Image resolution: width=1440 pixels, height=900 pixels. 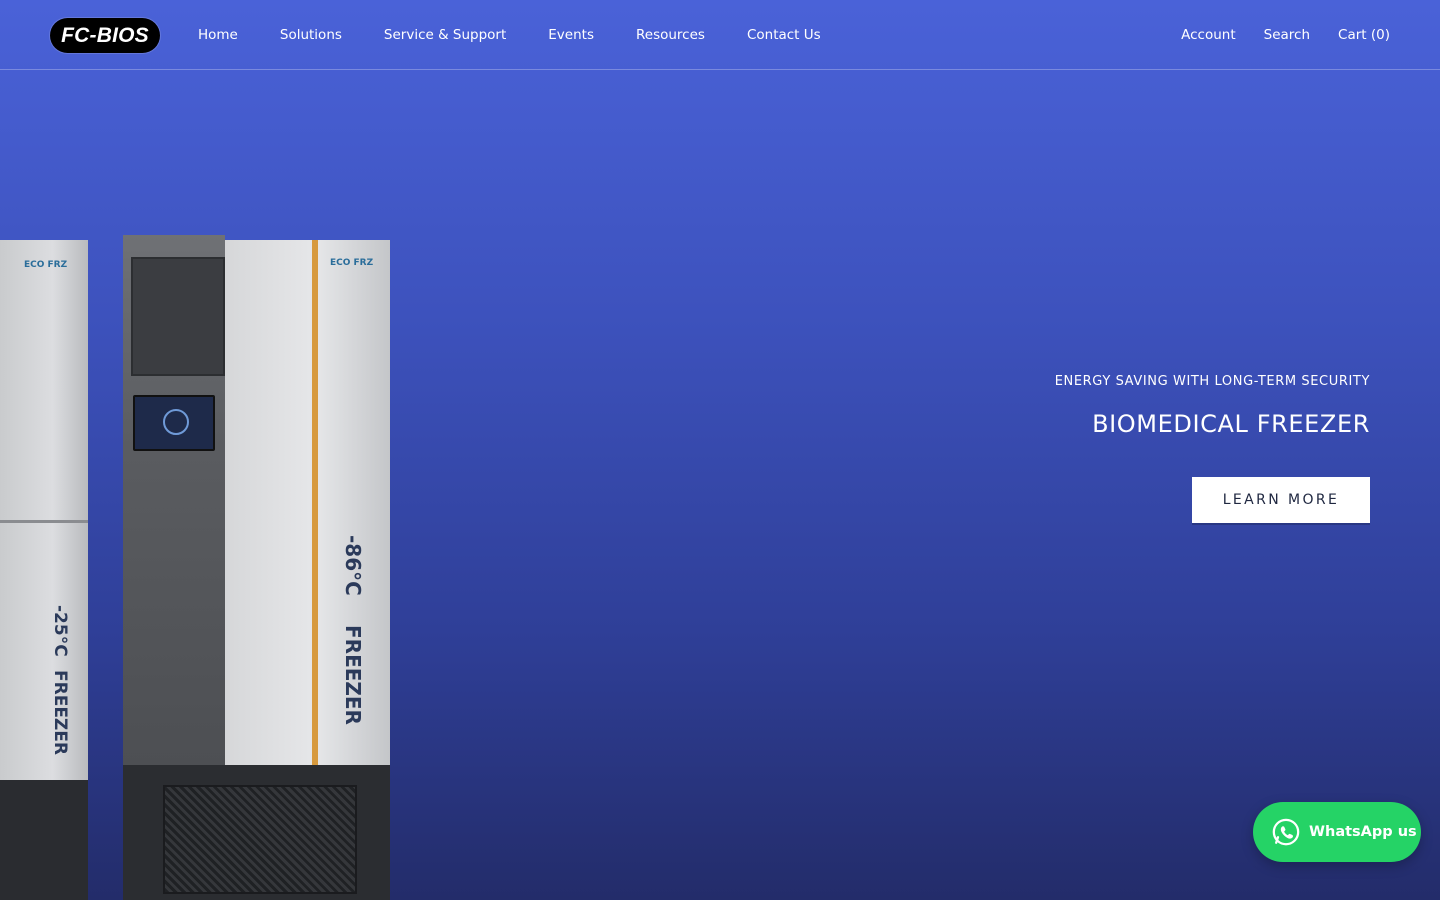 What do you see at coordinates (60, 631) in the screenshot?
I see `freezer-left-temp: -25°C` at bounding box center [60, 631].